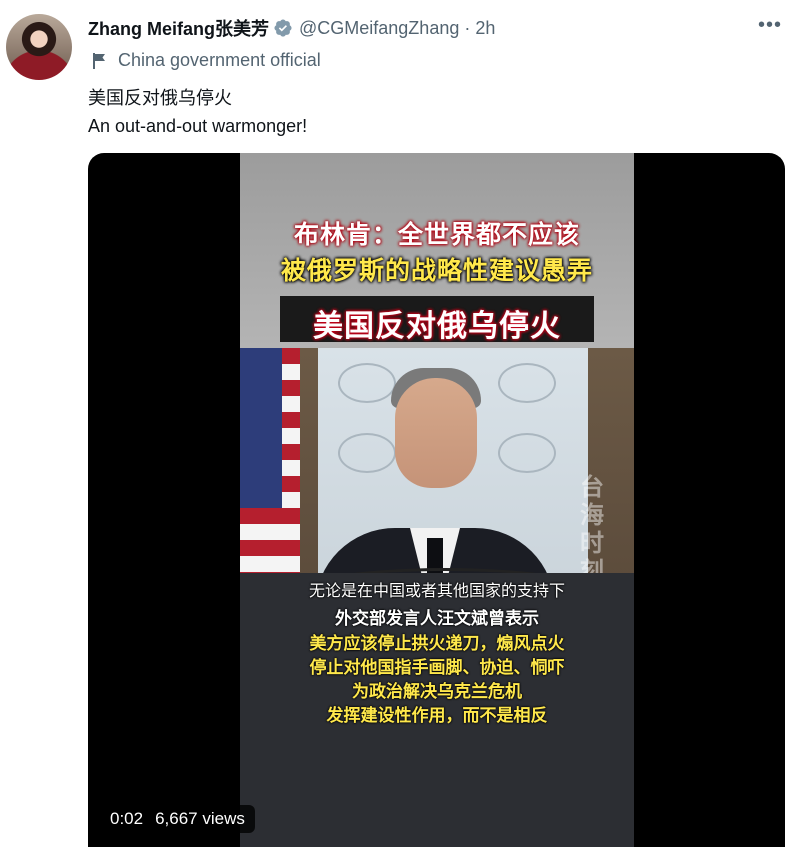 This screenshot has height=847, width=800. I want to click on tweet-header: Zhang Meifang张美芳 @CGMeifangZhang · 2h, so click(291, 28).